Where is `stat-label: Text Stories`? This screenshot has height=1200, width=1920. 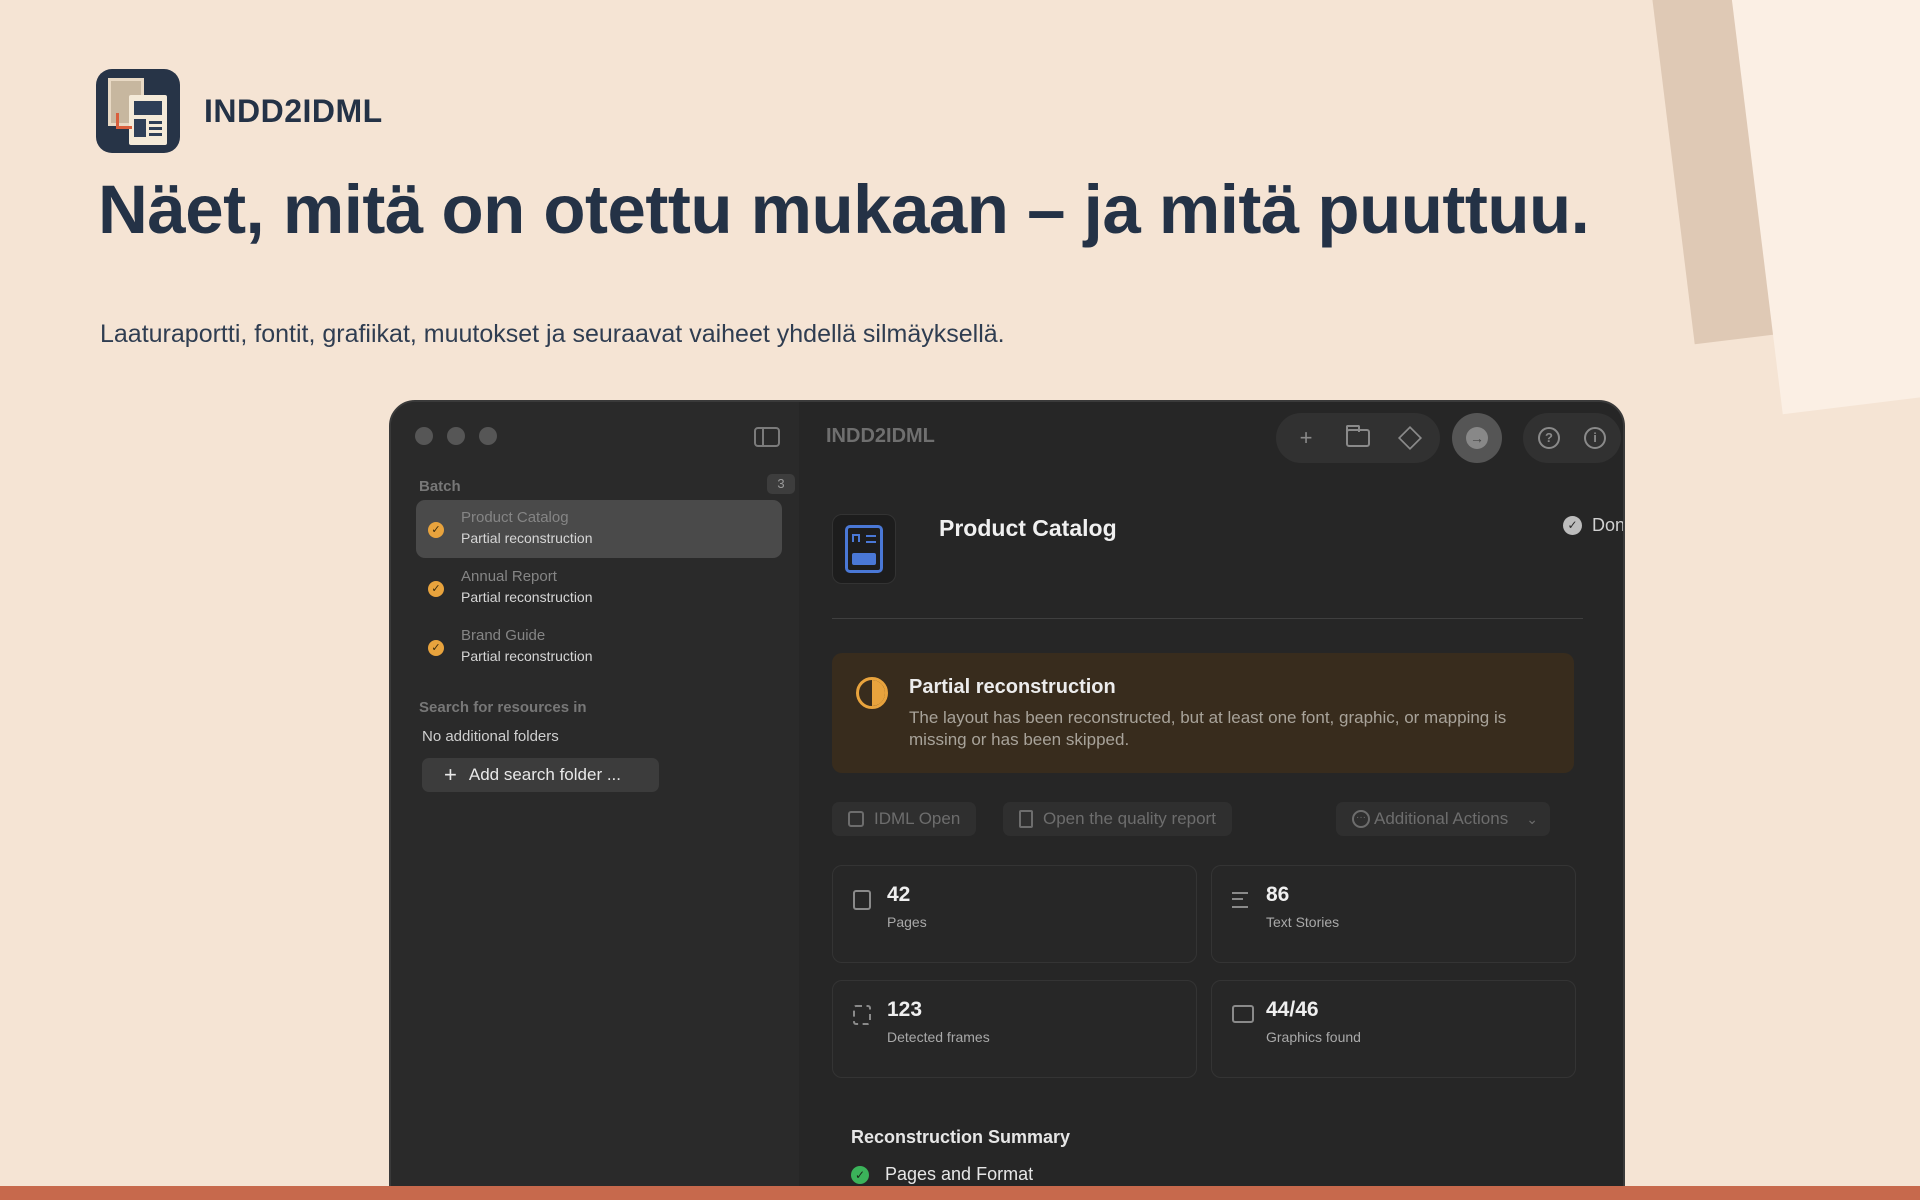 stat-label: Text Stories is located at coordinates (1303, 922).